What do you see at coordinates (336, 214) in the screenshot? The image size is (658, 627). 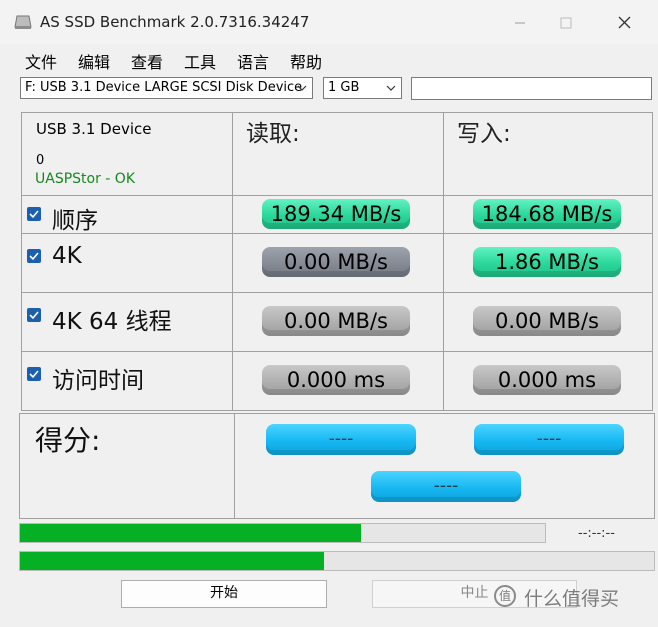 I see `seq-read-value: 189.34 MB/s` at bounding box center [336, 214].